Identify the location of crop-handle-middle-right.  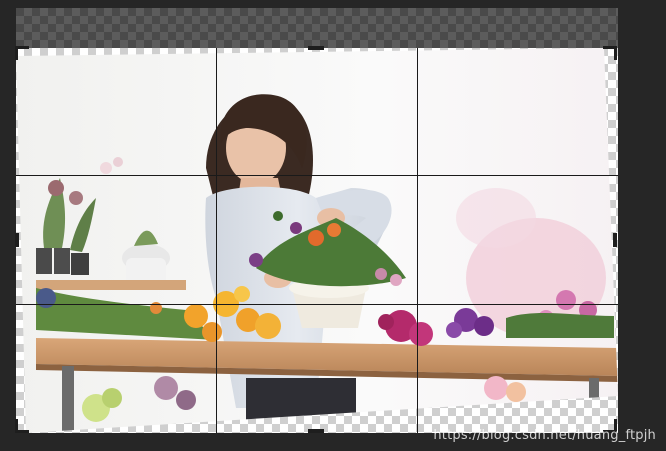
(615, 240).